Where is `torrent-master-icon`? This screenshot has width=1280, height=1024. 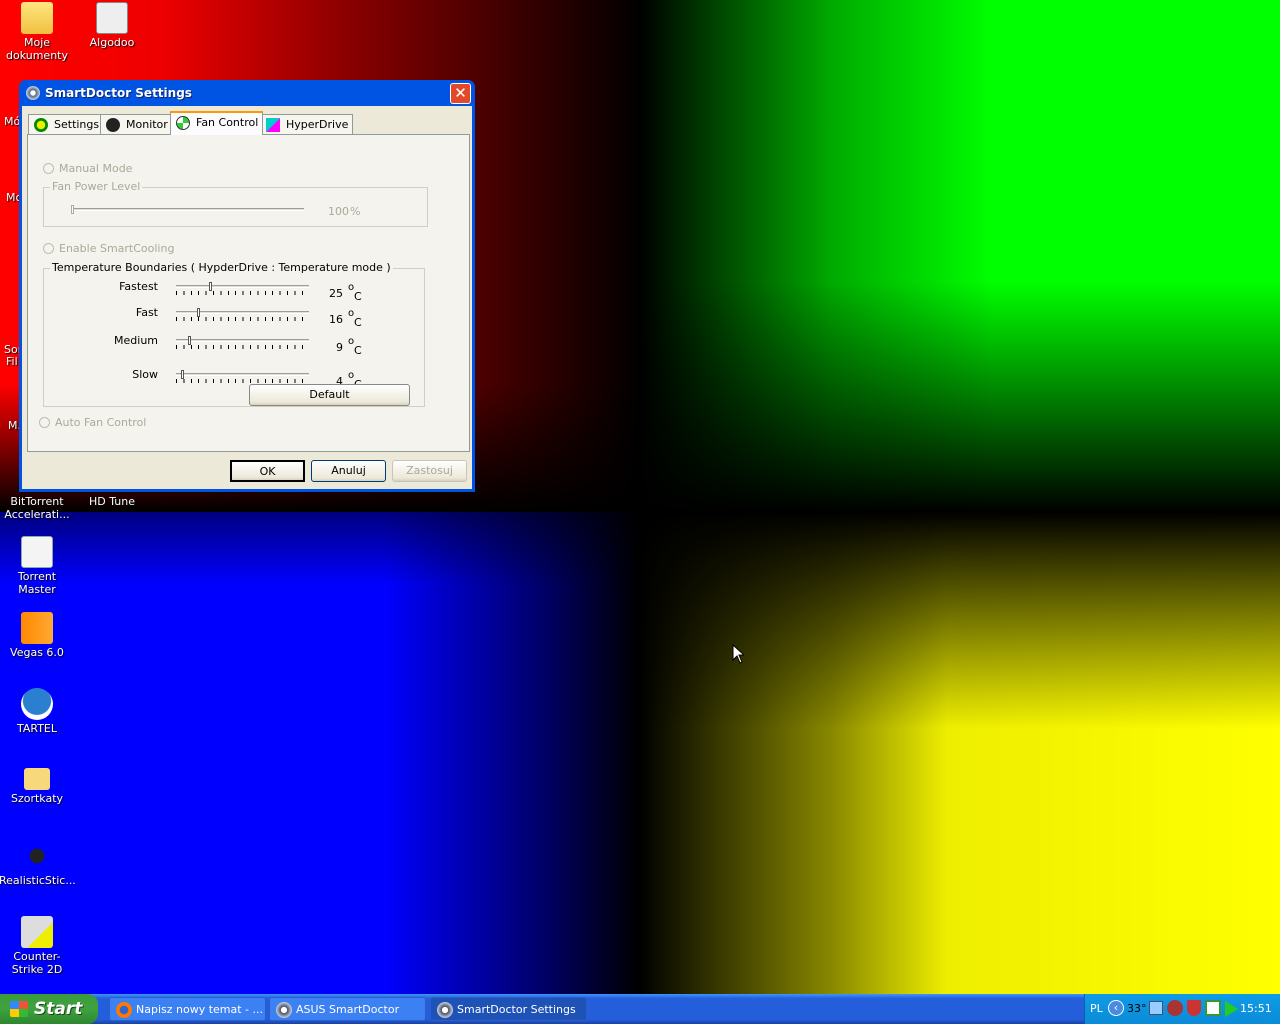
torrent-master-icon is located at coordinates (37, 552).